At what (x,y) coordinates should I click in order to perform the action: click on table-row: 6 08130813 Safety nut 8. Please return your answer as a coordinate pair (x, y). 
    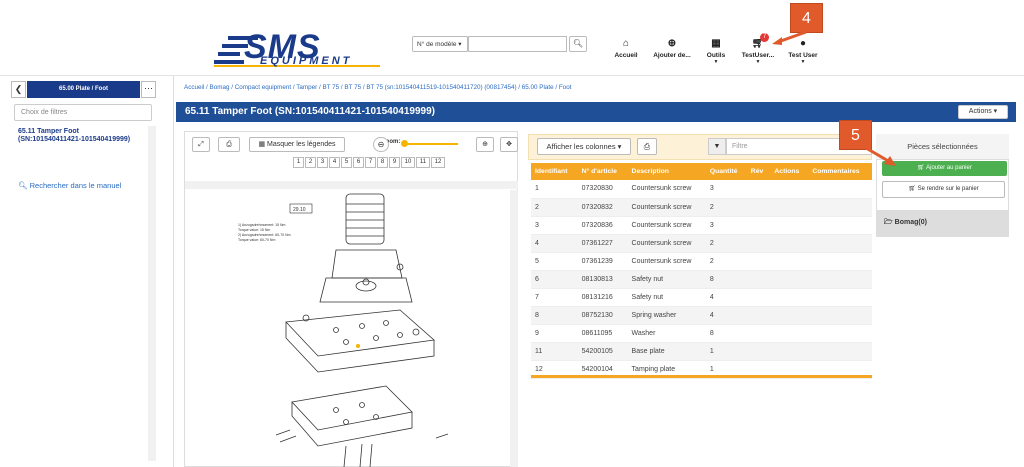
    Looking at the image, I should click on (701, 279).